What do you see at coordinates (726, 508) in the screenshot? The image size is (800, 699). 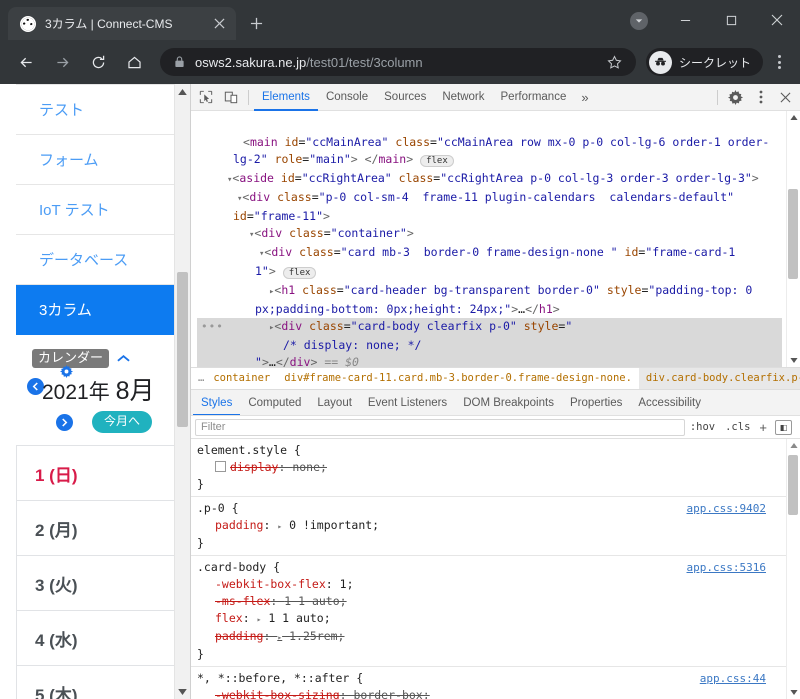 I see `stylesheet-source-link: app.css:9402` at bounding box center [726, 508].